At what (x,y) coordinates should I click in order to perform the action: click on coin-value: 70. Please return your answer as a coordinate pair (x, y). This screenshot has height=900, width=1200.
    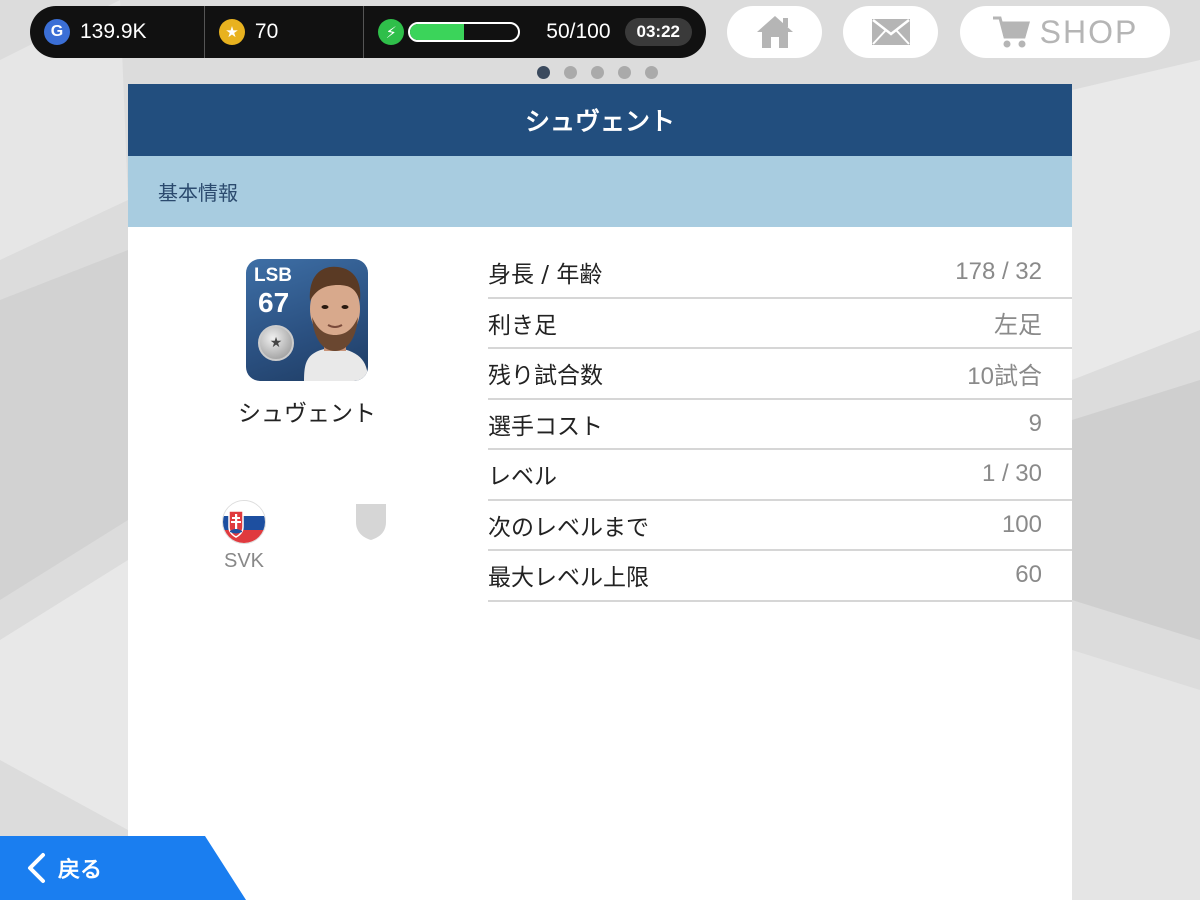
    Looking at the image, I should click on (266, 31).